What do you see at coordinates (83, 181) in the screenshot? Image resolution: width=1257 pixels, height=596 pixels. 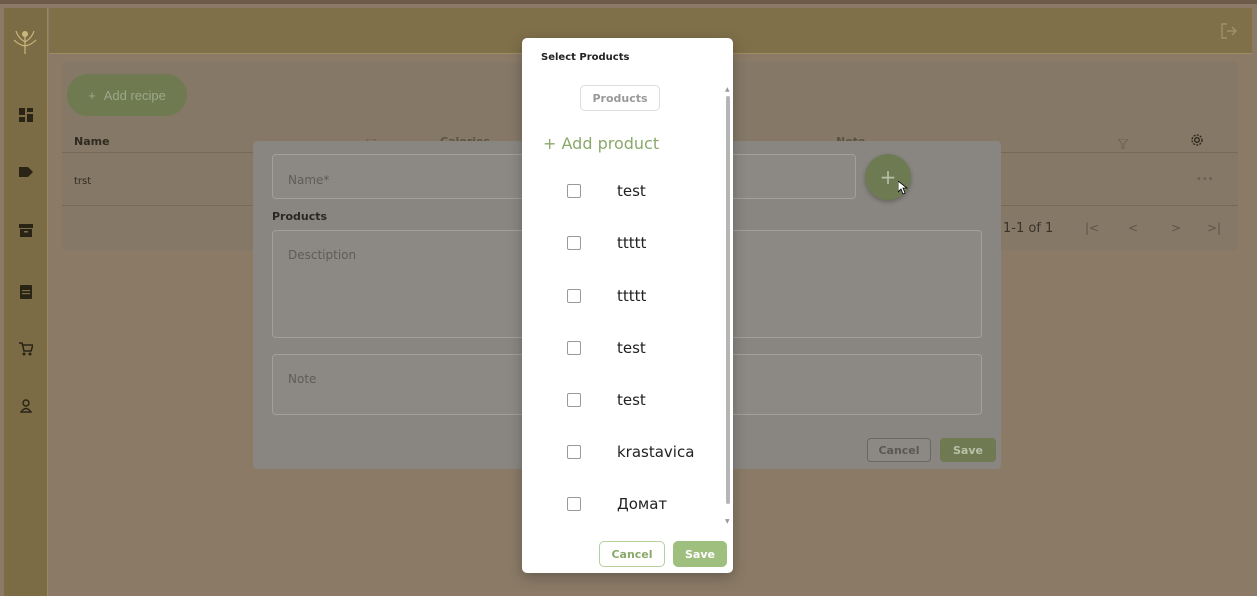 I see `table-cell-name: trst` at bounding box center [83, 181].